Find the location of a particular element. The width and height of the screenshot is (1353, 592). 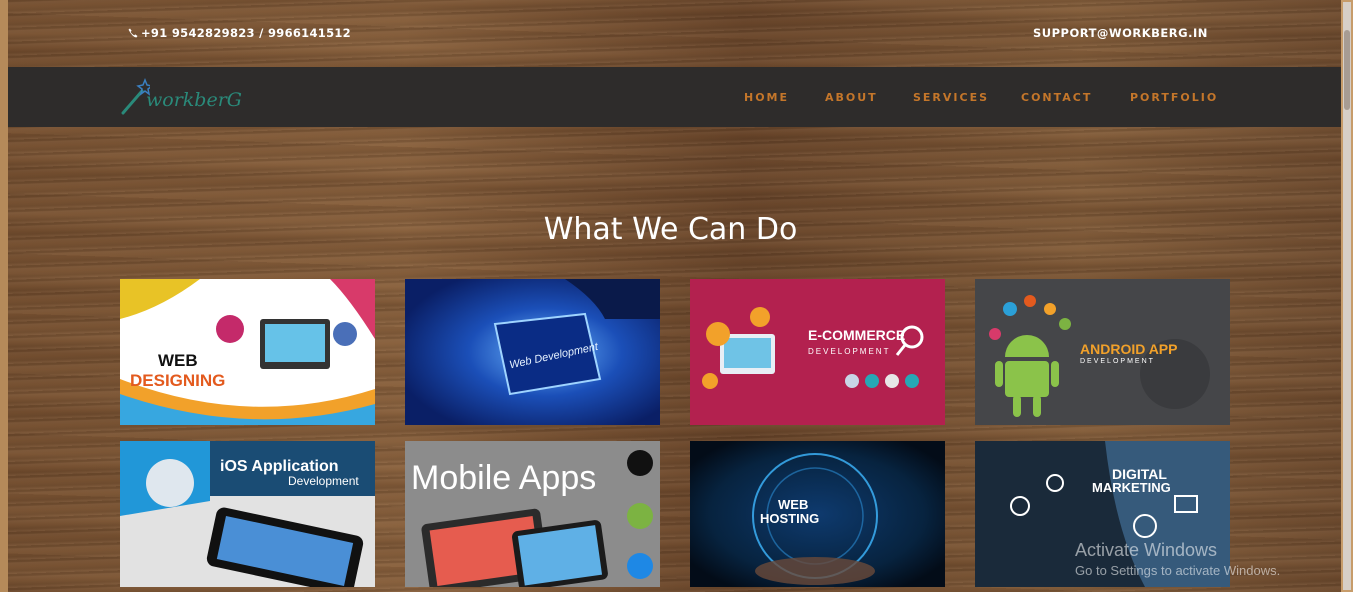

service-card-mobile-apps: Mobile Apps is located at coordinates (532, 514).